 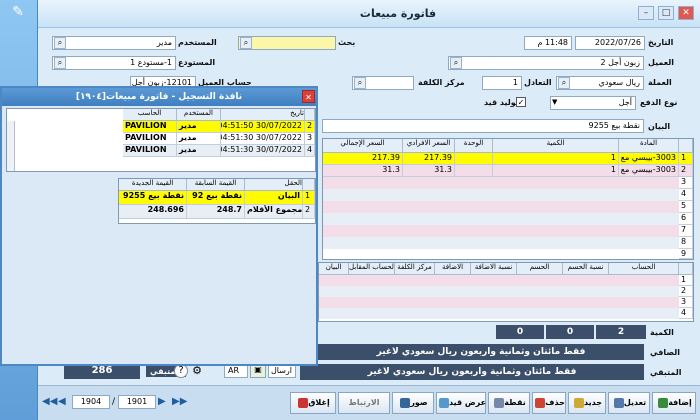 I want to click on customer-lookup-icon: ⌕, so click(x=456, y=63).